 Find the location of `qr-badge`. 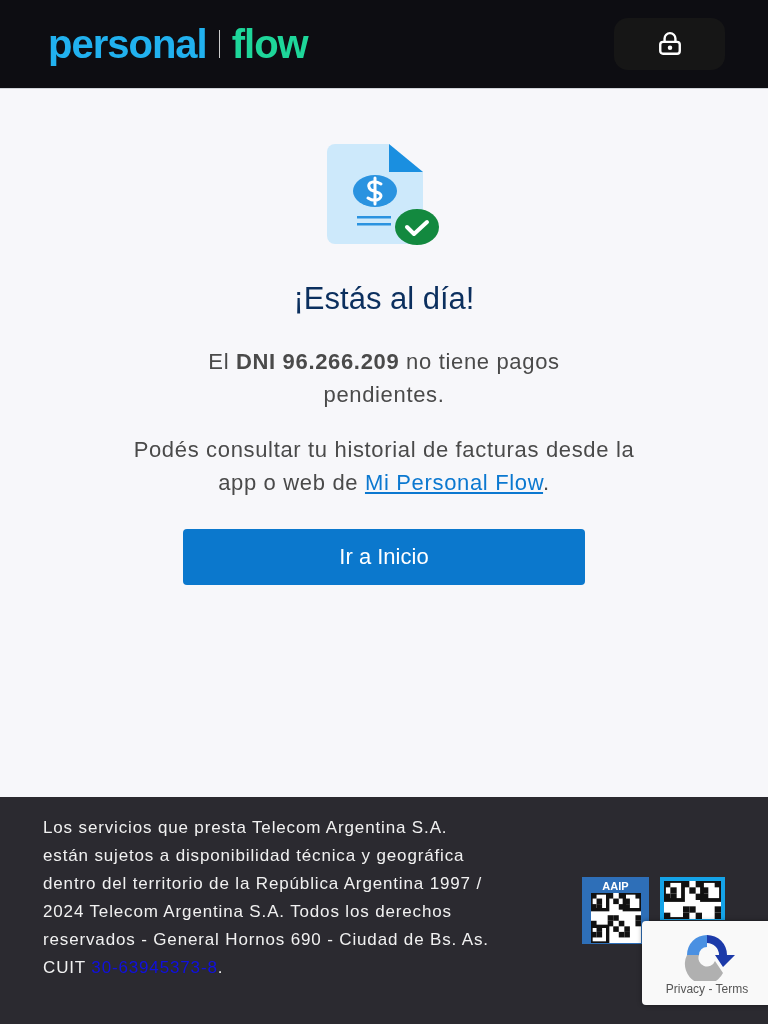

qr-badge is located at coordinates (692, 898).